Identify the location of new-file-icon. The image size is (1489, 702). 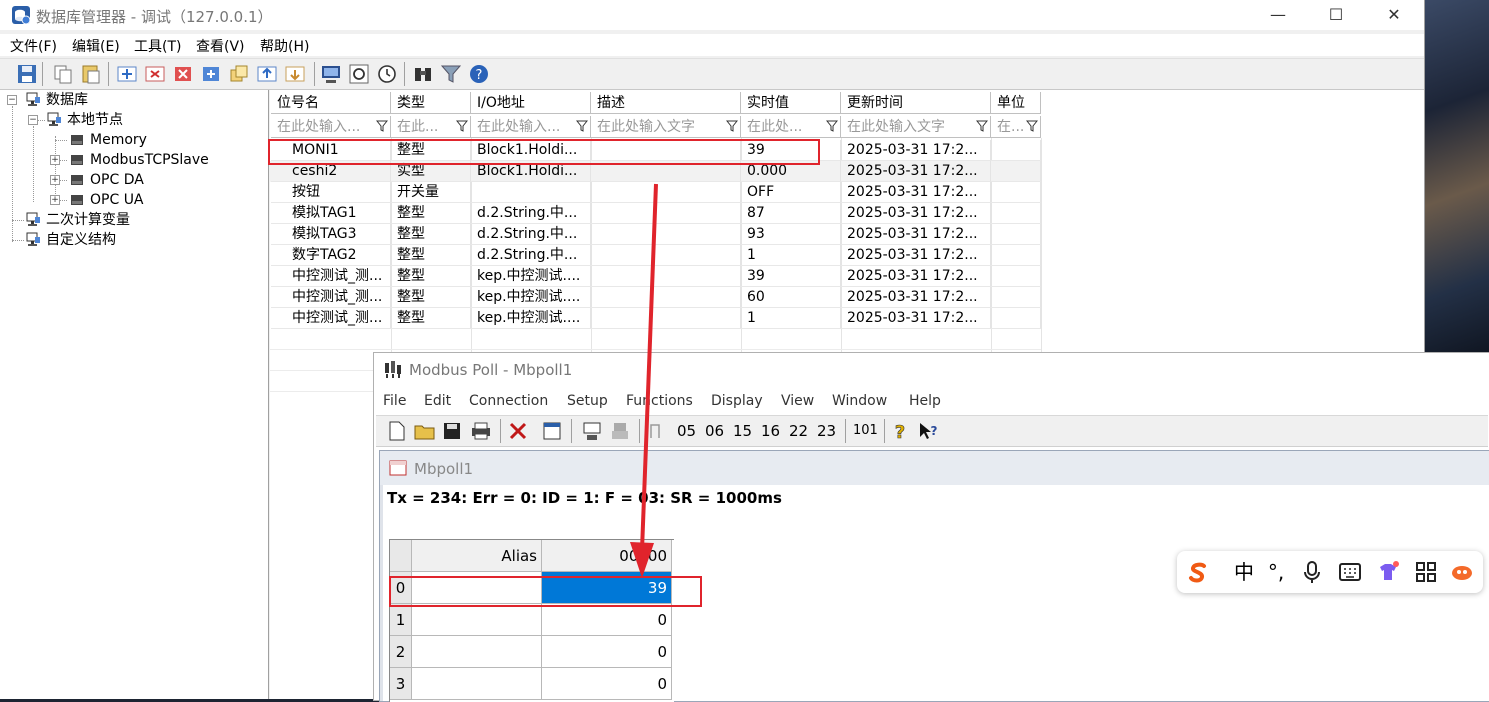
(397, 431).